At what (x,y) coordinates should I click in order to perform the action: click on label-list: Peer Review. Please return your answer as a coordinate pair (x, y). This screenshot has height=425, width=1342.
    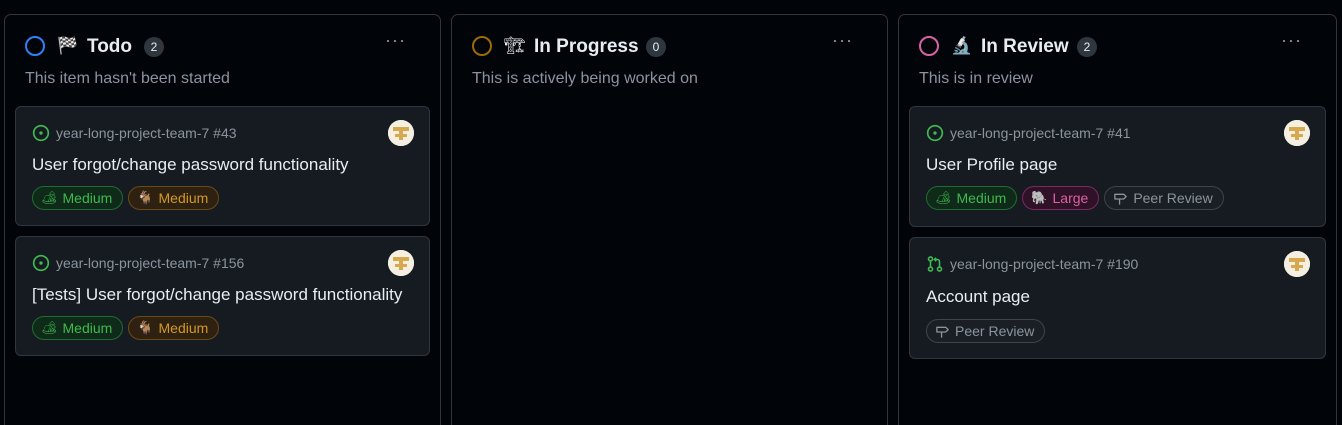
    Looking at the image, I should click on (986, 331).